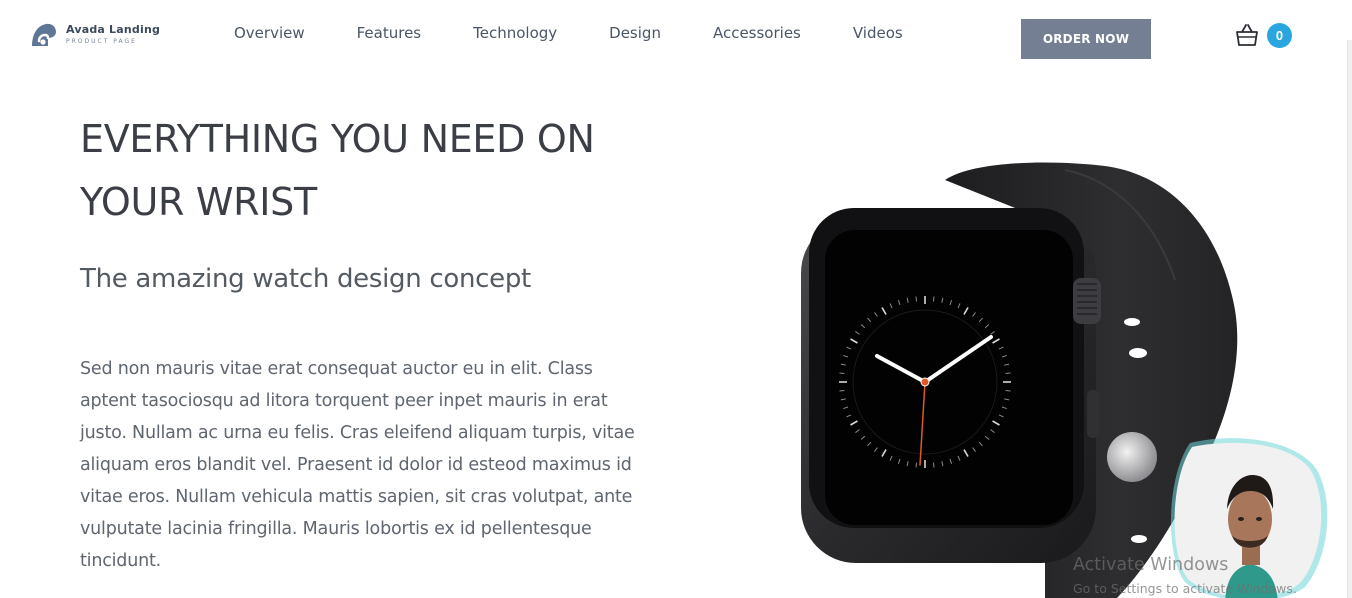  I want to click on brand-name: Avada Landing, so click(113, 29).